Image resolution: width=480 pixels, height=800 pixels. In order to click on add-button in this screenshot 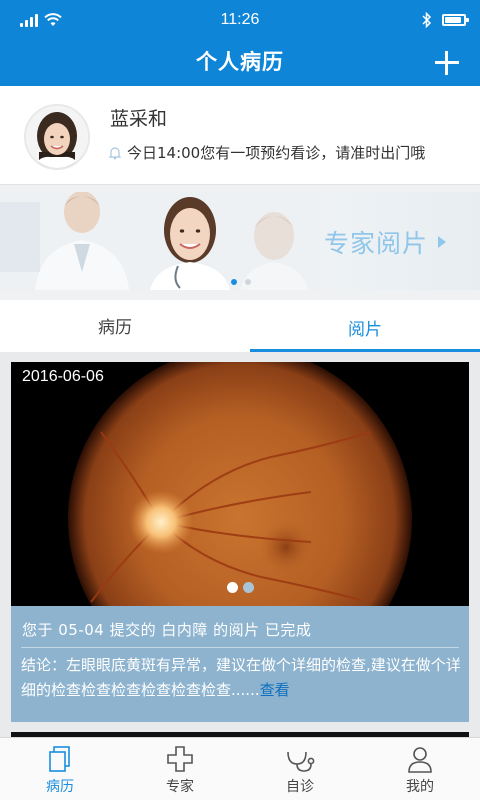, I will do `click(447, 63)`.